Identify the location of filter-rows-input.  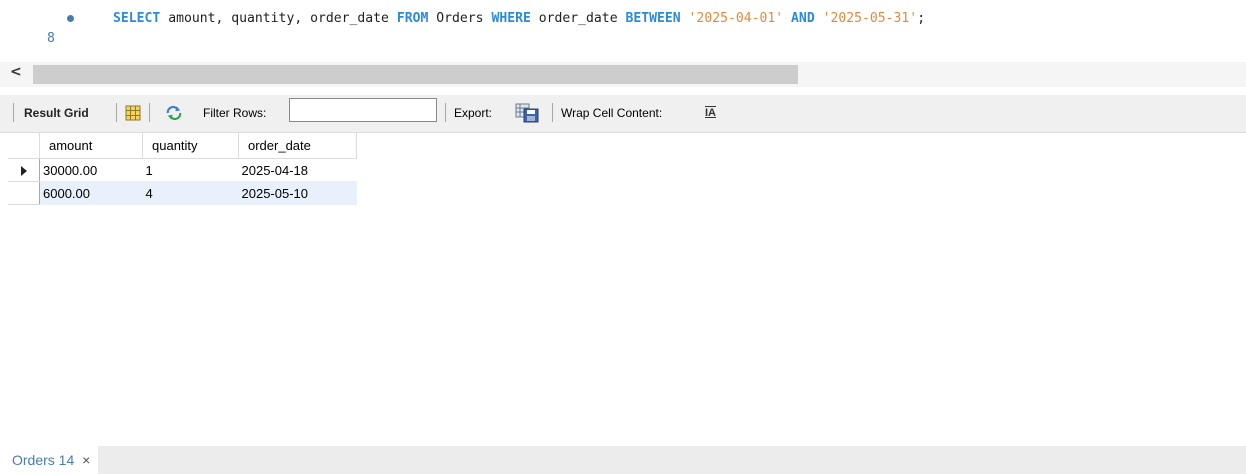
(363, 110).